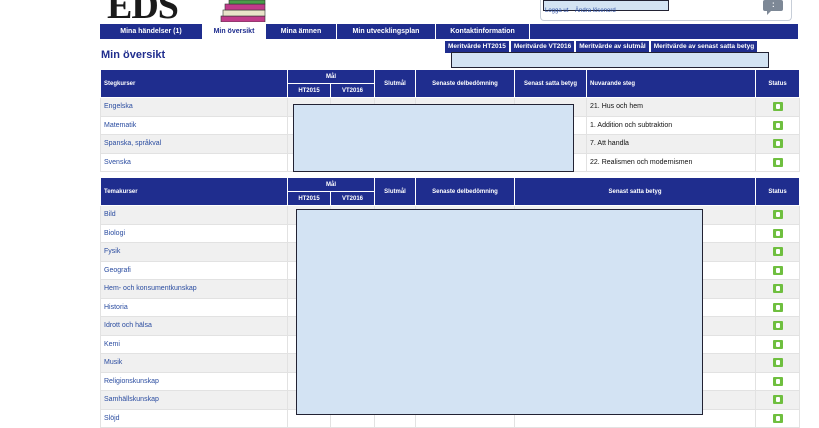  What do you see at coordinates (556, 11) in the screenshot?
I see `logout-link: Logga ut` at bounding box center [556, 11].